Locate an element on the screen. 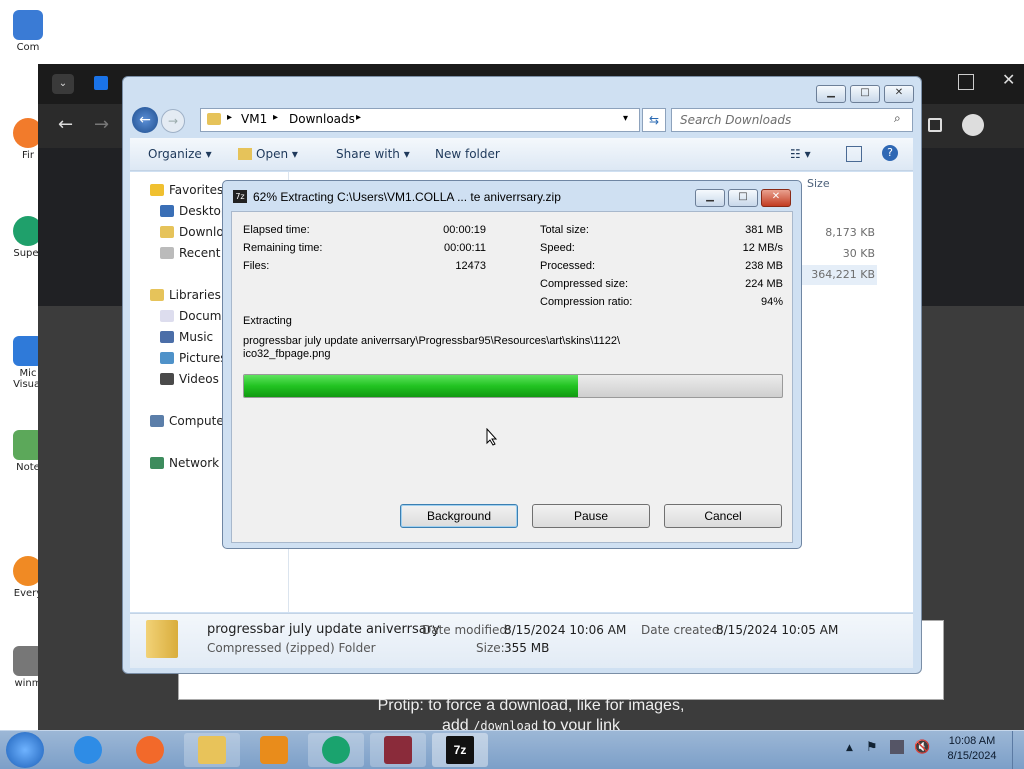  show-desktop-button is located at coordinates (1018, 750).